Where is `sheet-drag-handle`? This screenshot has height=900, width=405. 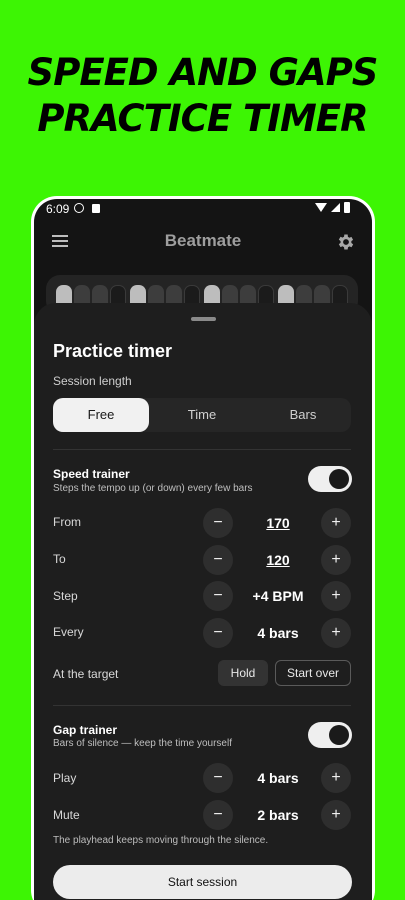 sheet-drag-handle is located at coordinates (203, 319).